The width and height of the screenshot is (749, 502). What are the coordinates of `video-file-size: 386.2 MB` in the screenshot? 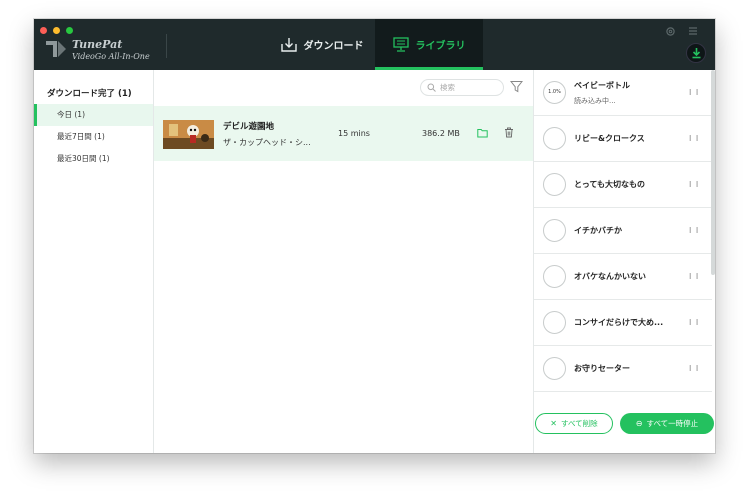 It's located at (441, 133).